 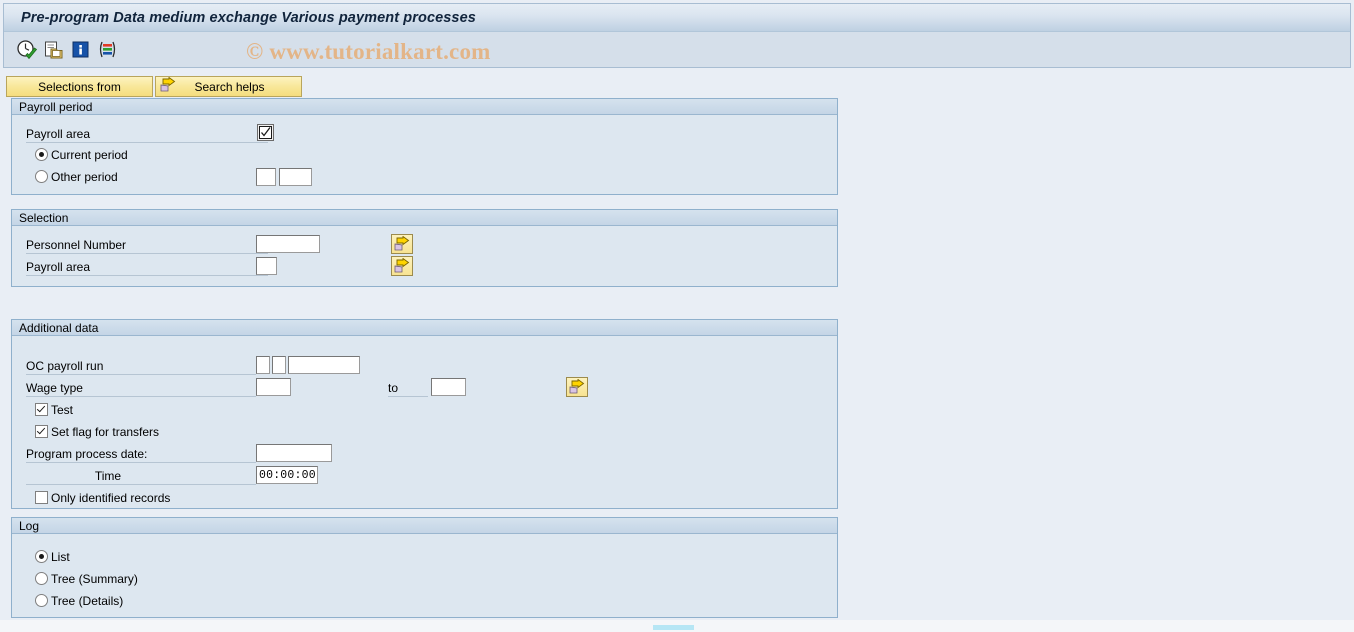 What do you see at coordinates (105, 432) in the screenshot?
I see `checkbox-set-flag-label: Set flag for transfers` at bounding box center [105, 432].